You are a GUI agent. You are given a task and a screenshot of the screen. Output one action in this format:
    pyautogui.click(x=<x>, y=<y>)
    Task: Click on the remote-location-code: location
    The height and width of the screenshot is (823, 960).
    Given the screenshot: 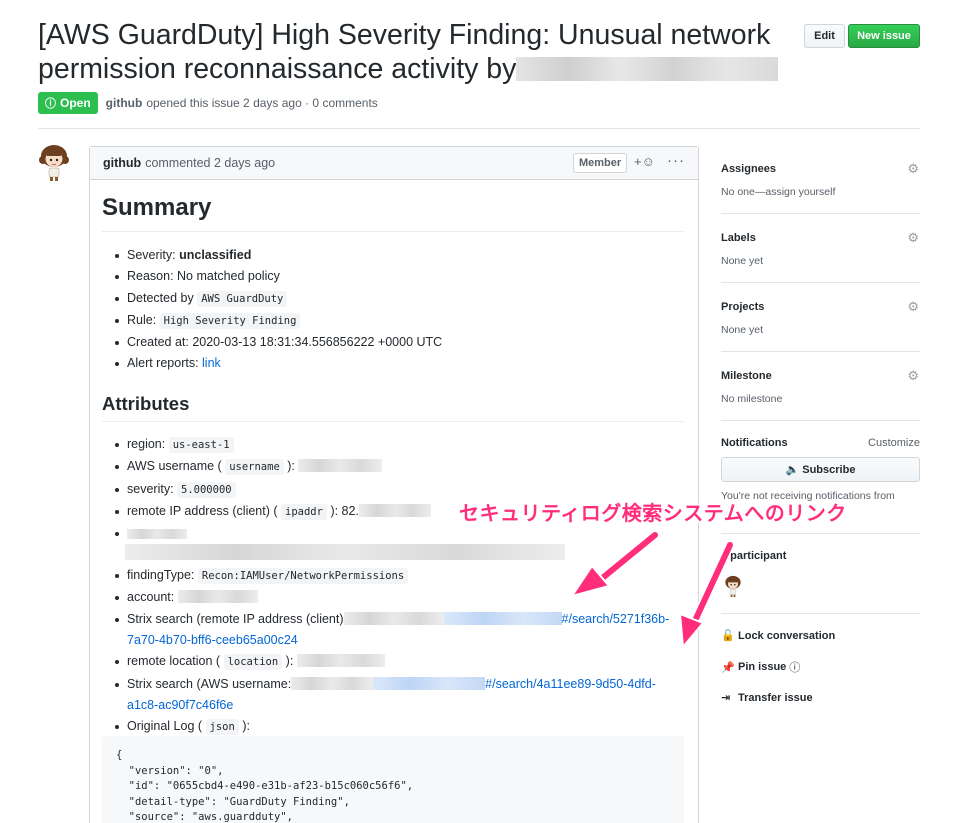 What is the action you would take?
    pyautogui.click(x=253, y=662)
    